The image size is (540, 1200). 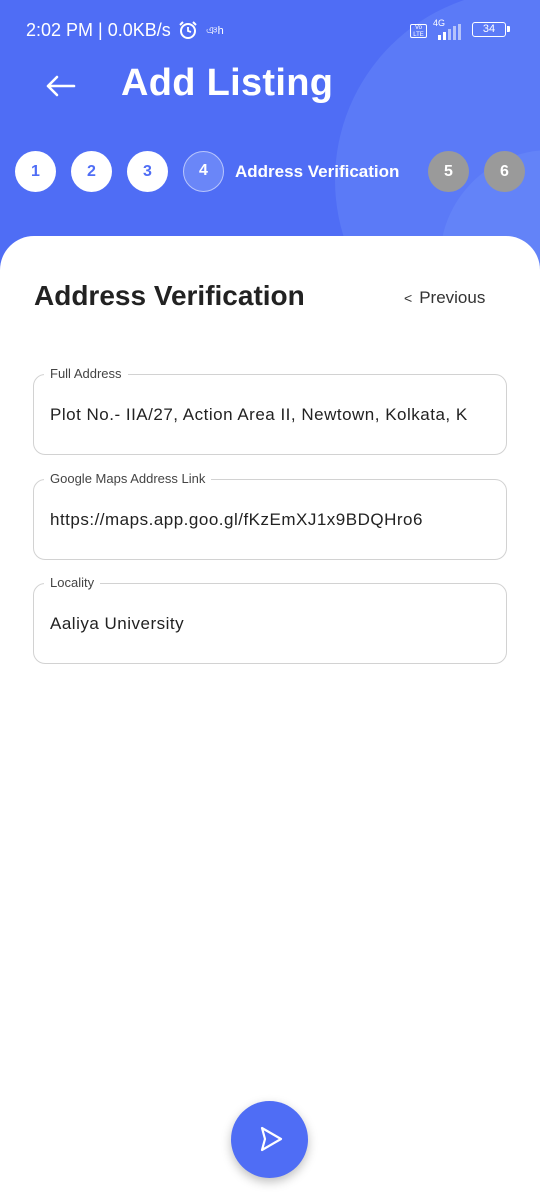 I want to click on step-3: 3, so click(x=147, y=171).